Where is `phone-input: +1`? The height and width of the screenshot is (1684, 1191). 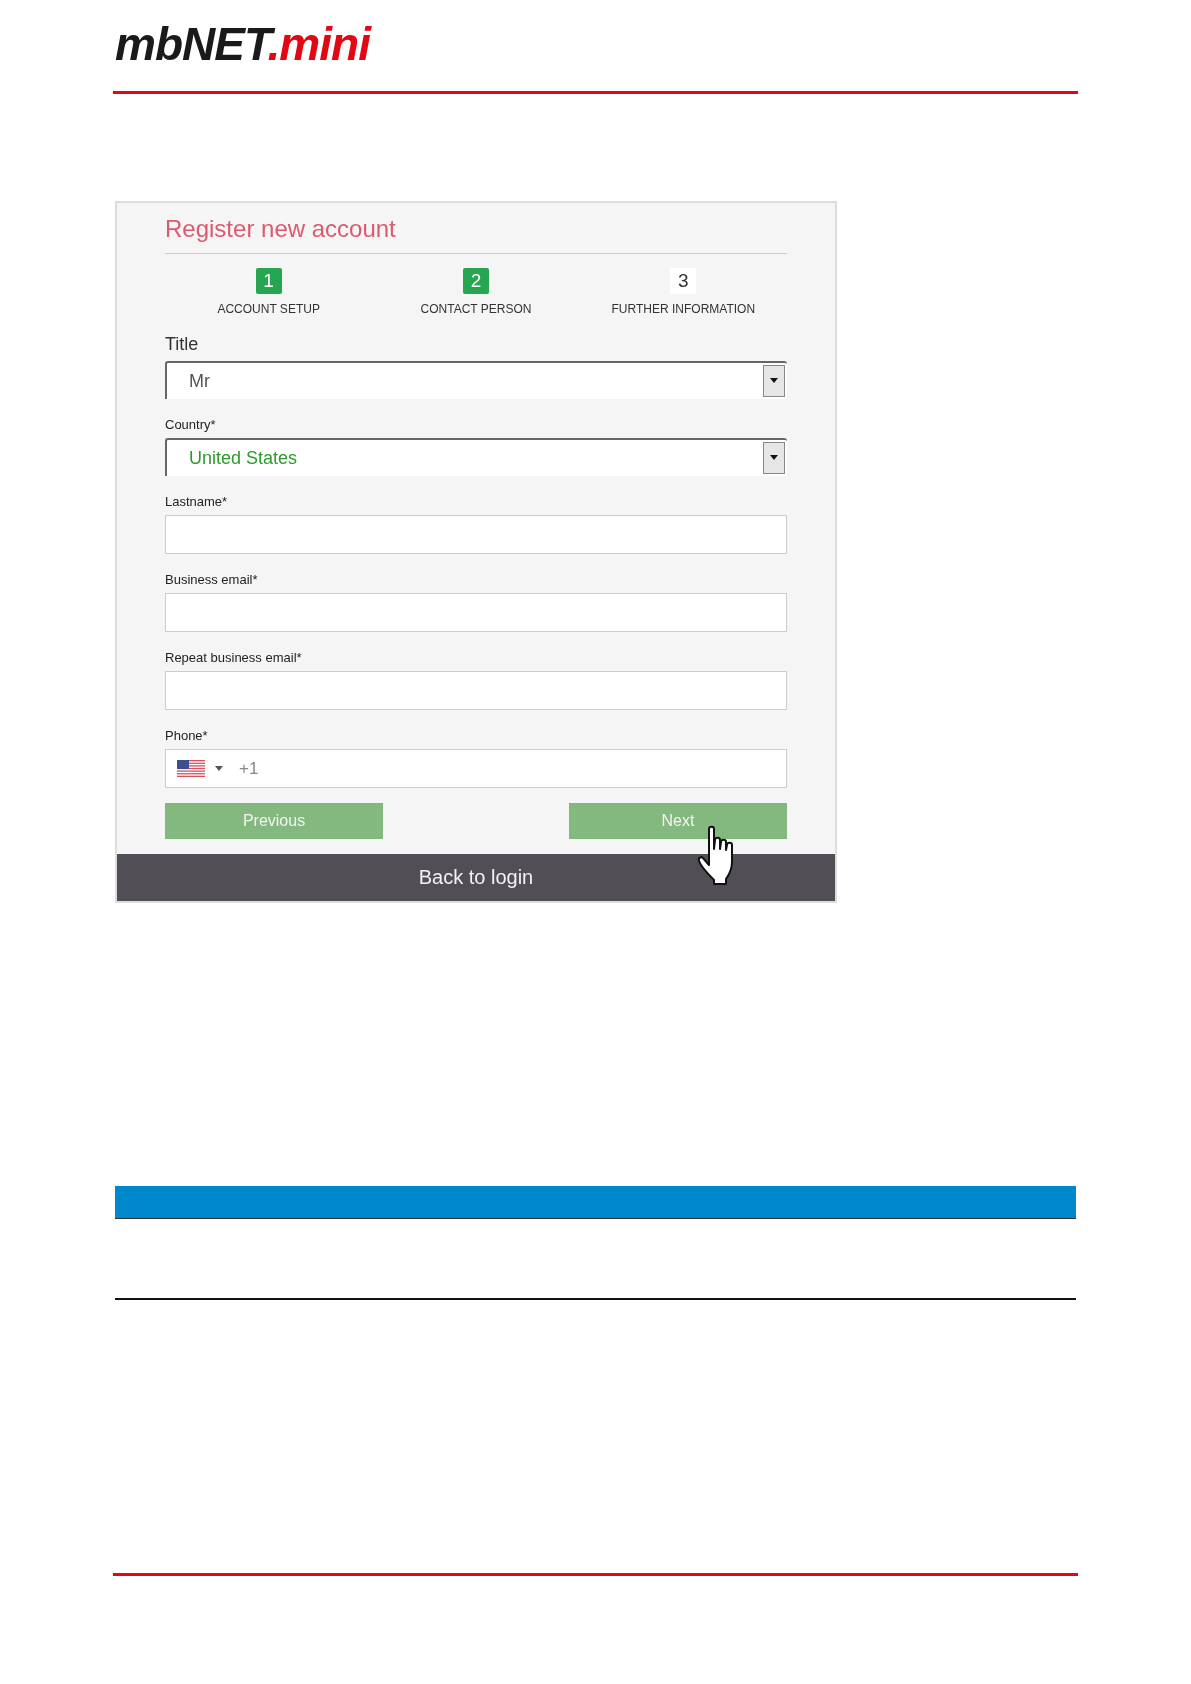
phone-input: +1 is located at coordinates (512, 768).